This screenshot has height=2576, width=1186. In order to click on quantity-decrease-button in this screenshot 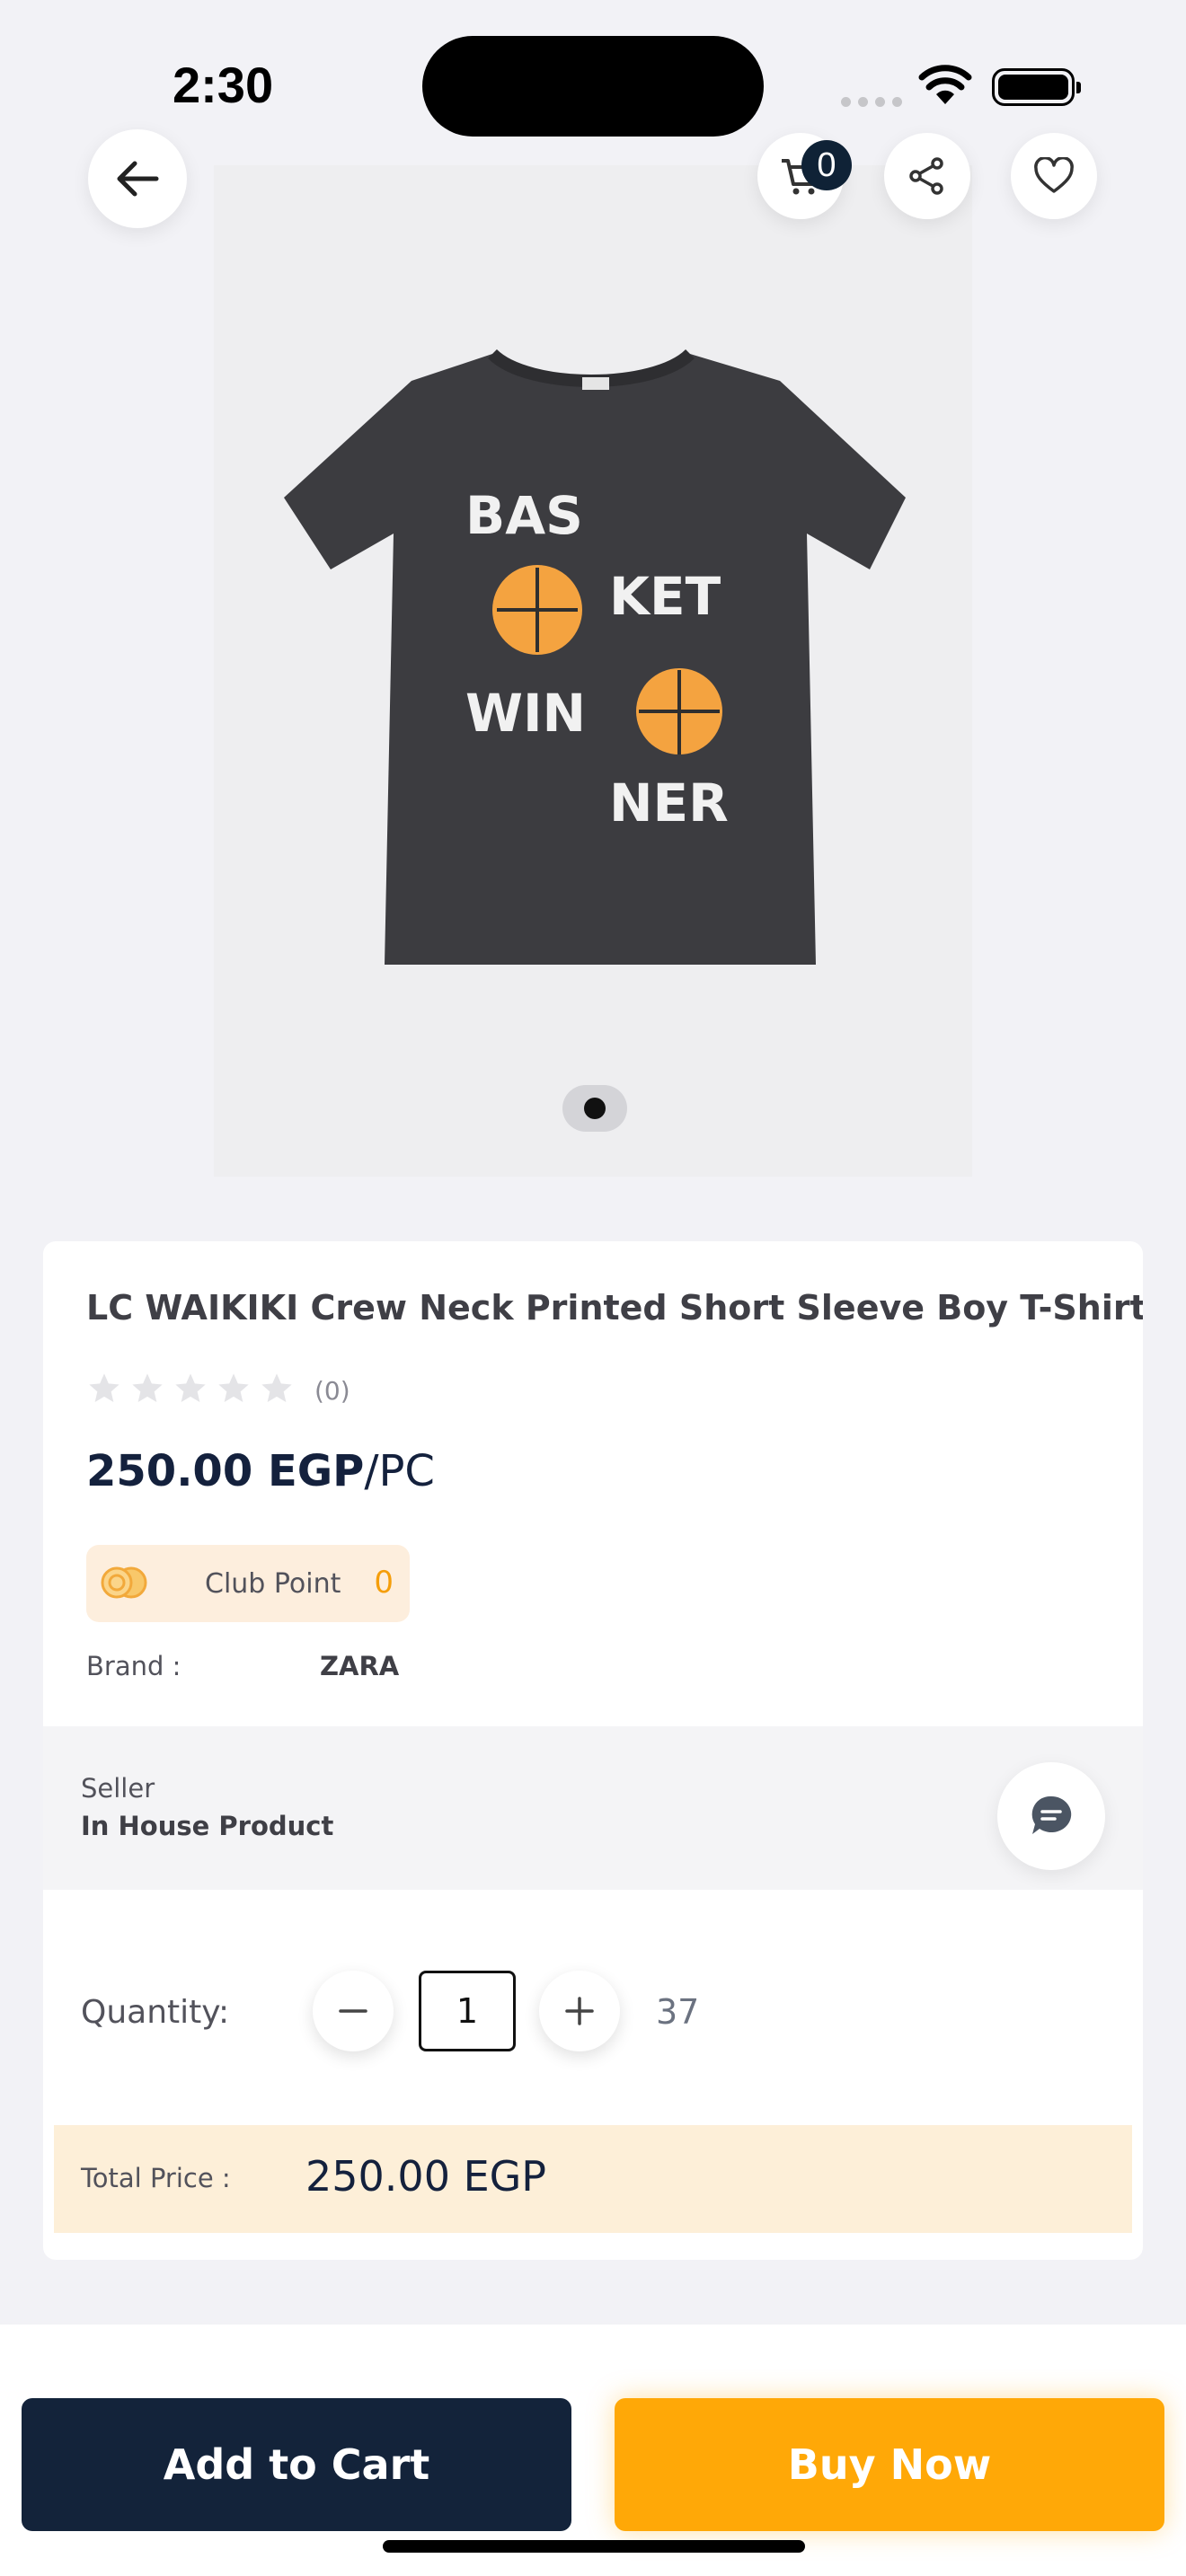, I will do `click(353, 2011)`.